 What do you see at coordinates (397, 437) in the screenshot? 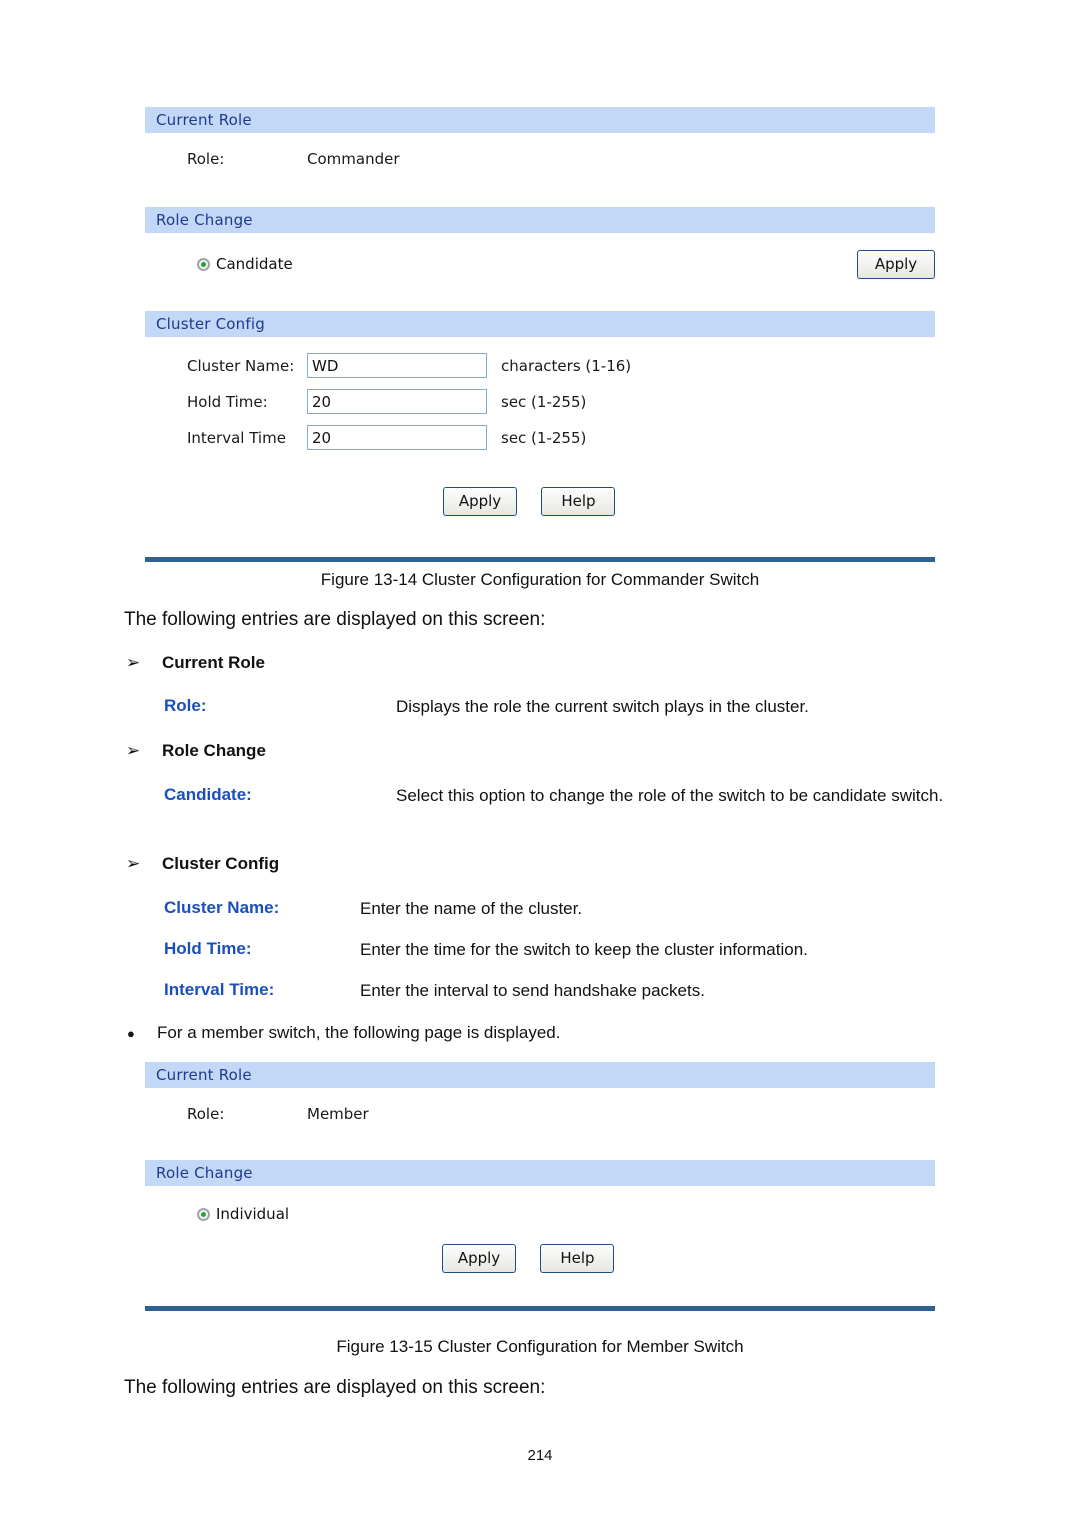
I see `interval-time-input` at bounding box center [397, 437].